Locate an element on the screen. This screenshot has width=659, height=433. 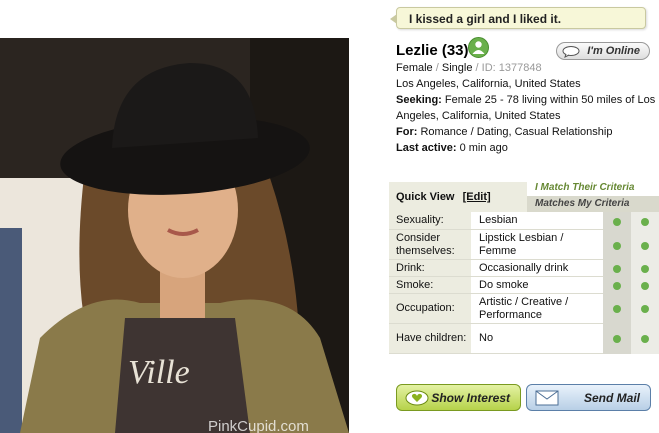
row-value: Lesbian is located at coordinates (537, 220).